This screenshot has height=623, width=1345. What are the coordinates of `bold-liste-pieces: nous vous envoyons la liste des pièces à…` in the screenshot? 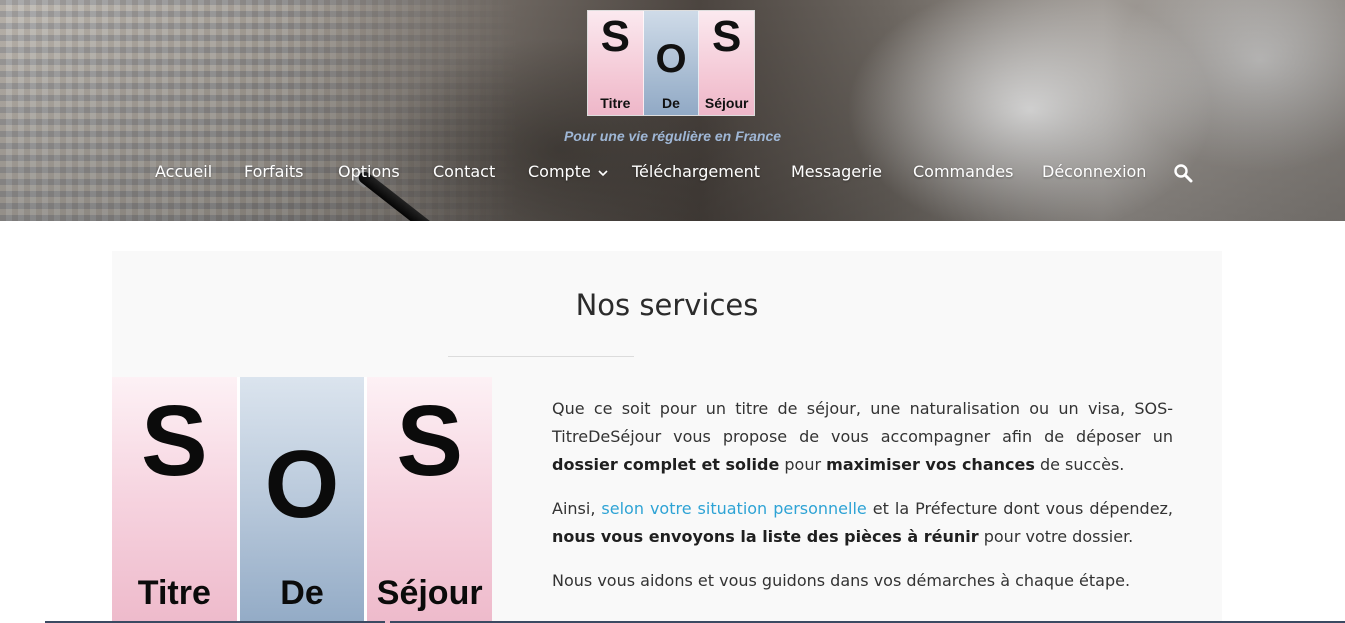 It's located at (765, 536).